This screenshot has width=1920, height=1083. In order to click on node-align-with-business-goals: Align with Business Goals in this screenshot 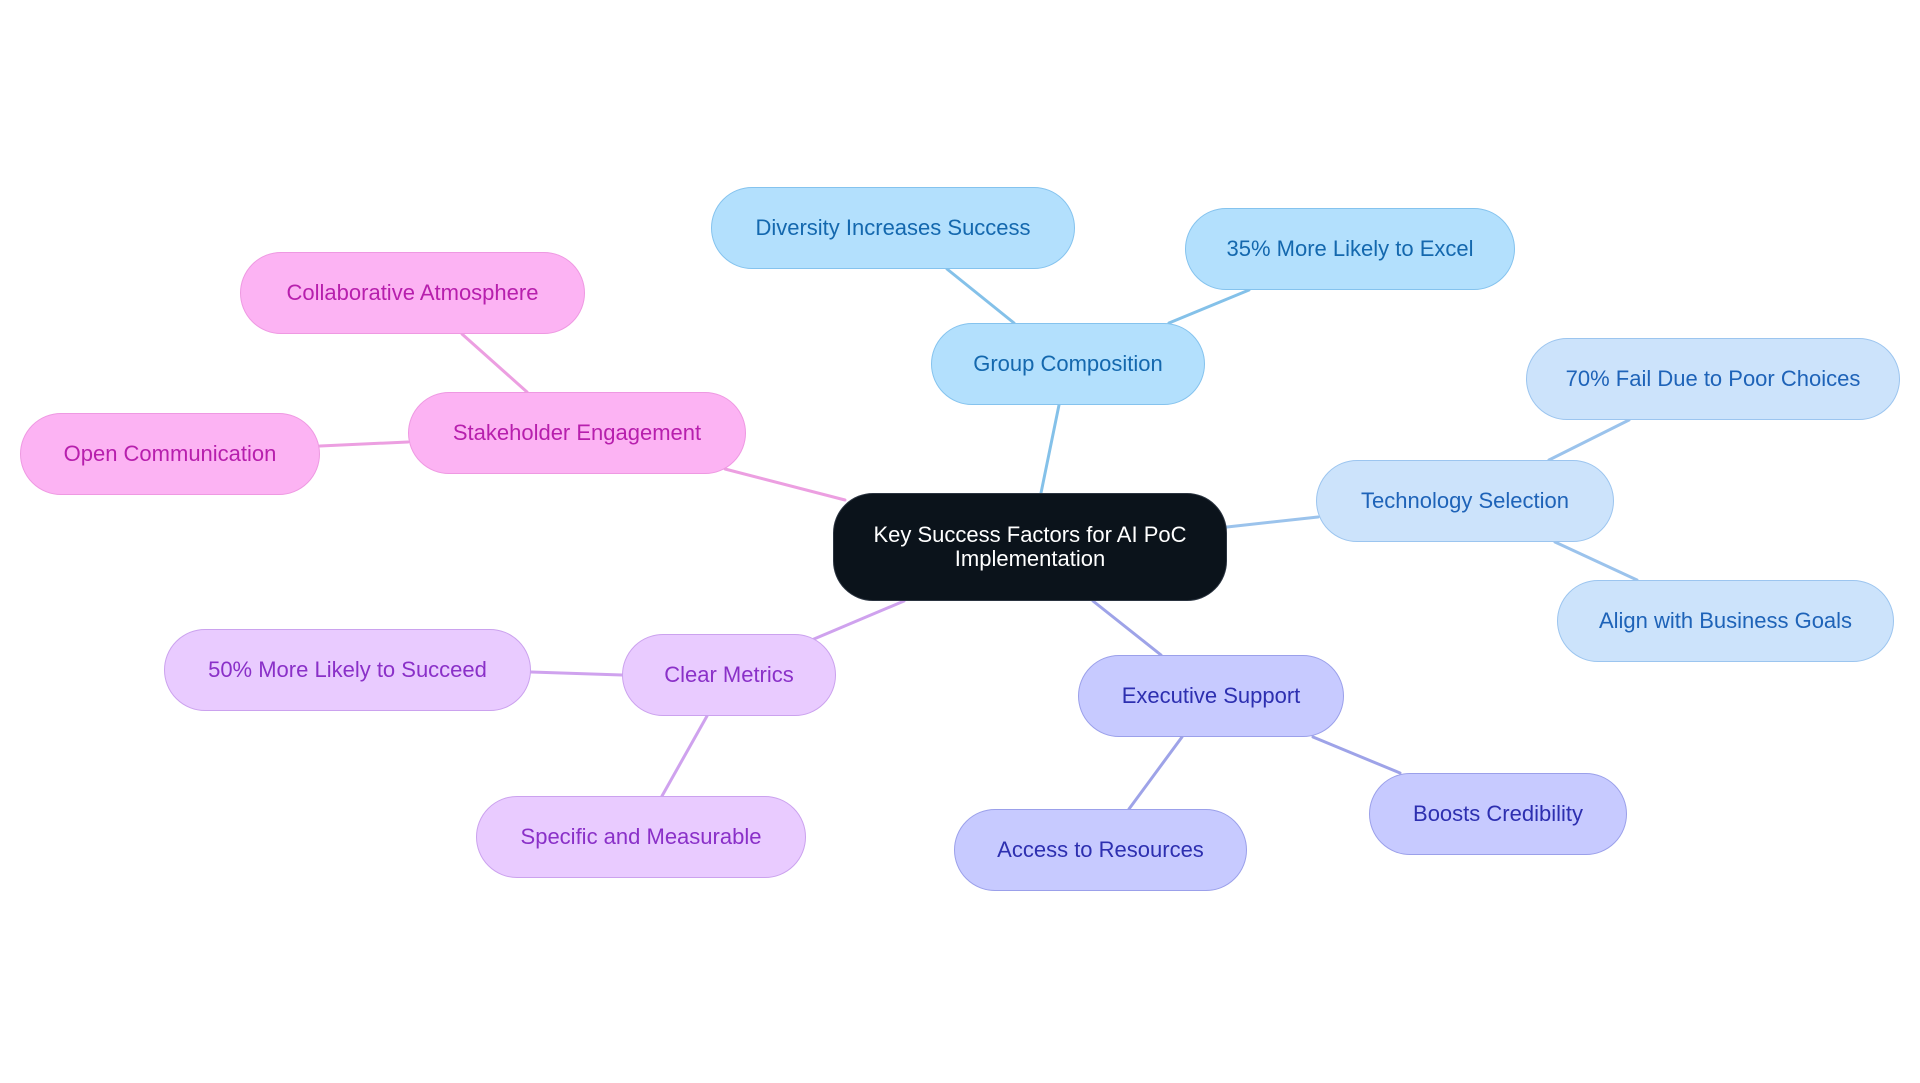, I will do `click(1725, 621)`.